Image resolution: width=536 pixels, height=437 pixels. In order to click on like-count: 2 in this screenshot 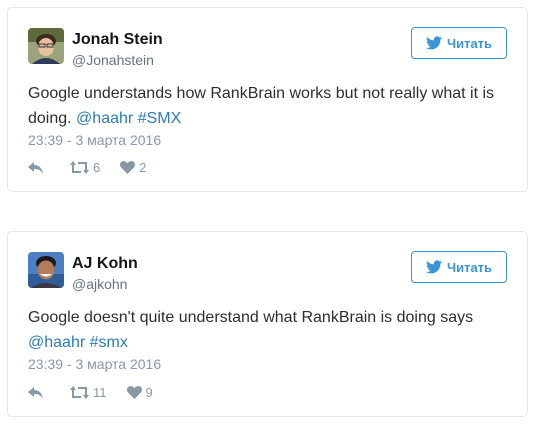, I will do `click(143, 167)`.